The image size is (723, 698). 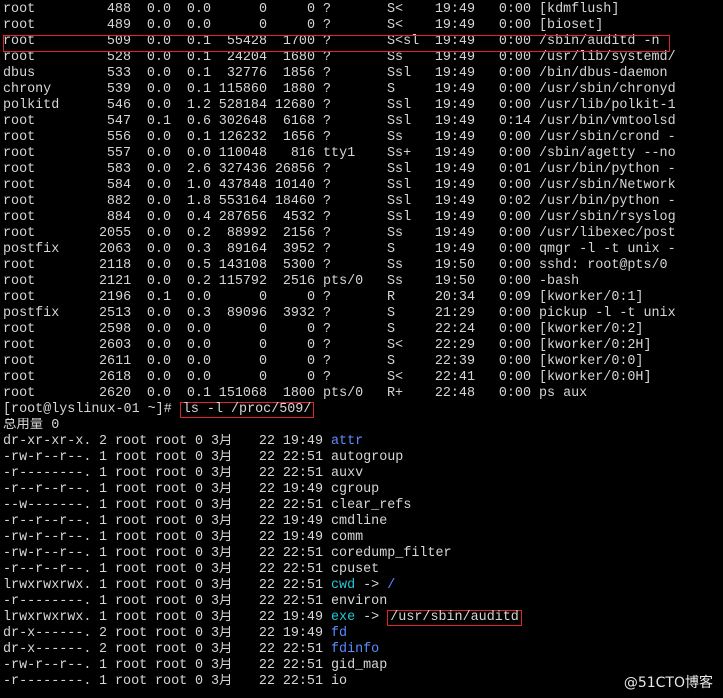 I want to click on process-command: ps aux, so click(x=563, y=393).